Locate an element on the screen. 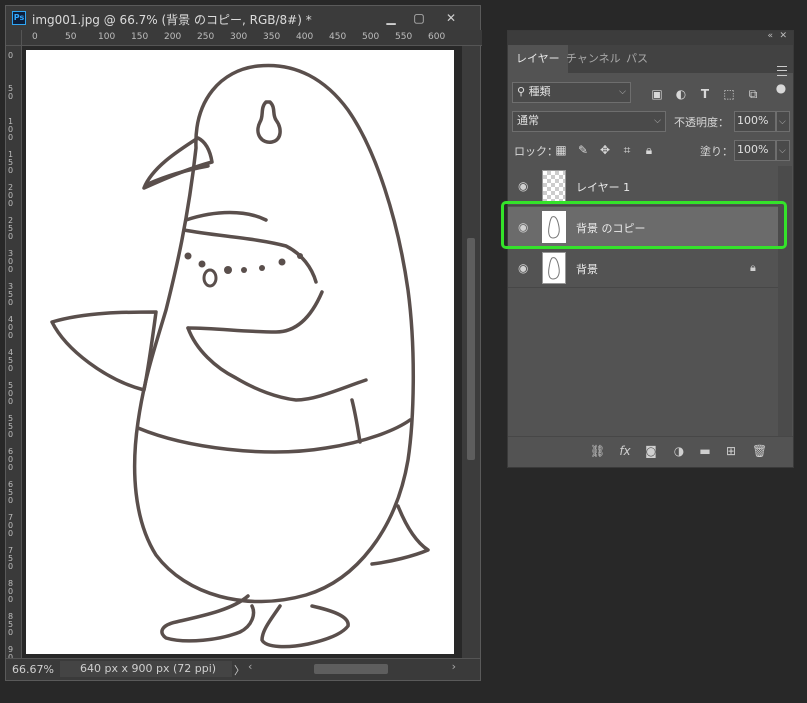  fill-label: 塗り： is located at coordinates (716, 151).